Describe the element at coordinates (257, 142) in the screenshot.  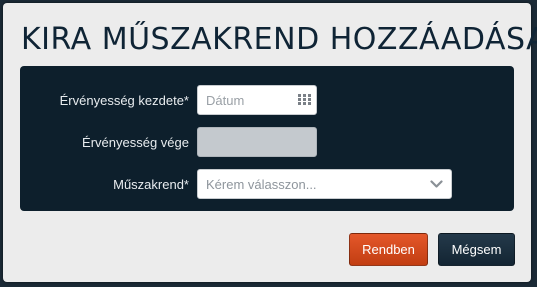
I see `end-date-input` at that location.